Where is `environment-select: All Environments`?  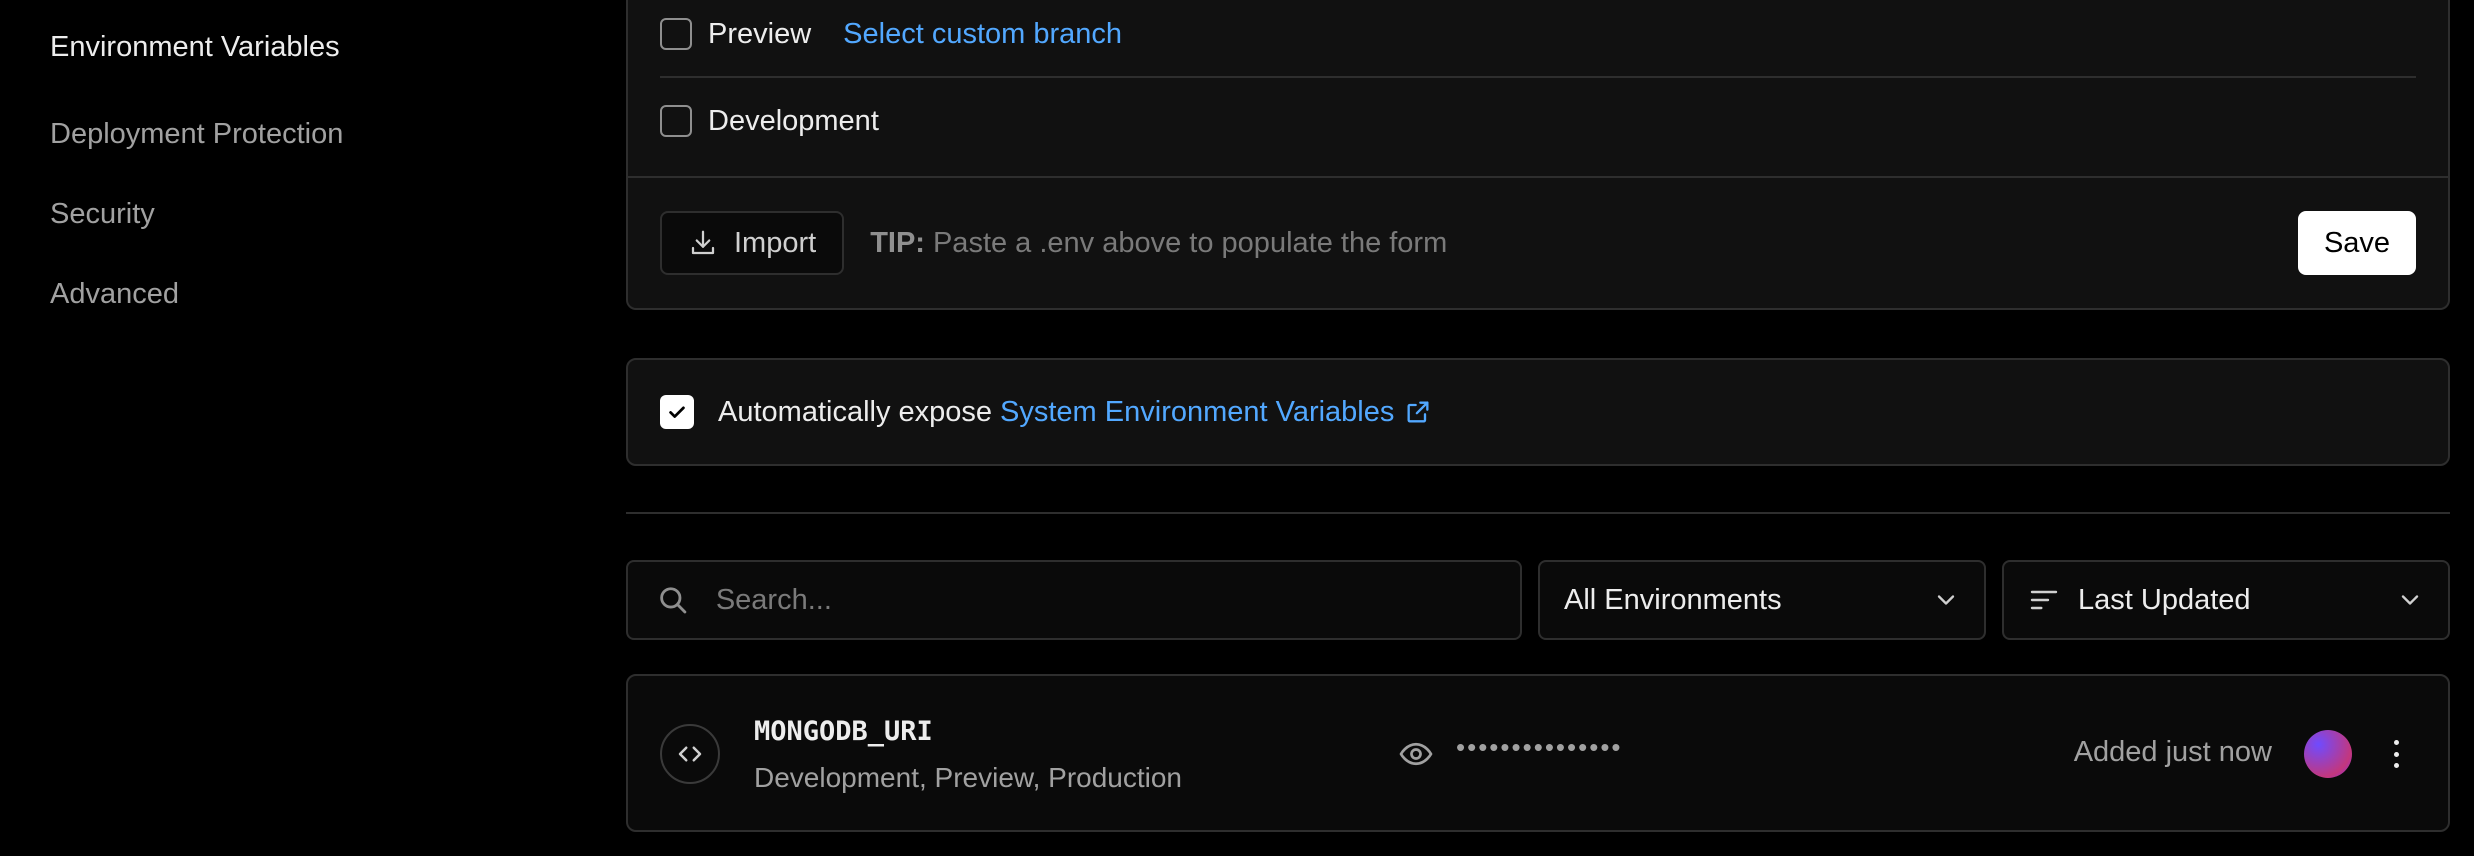 environment-select: All Environments is located at coordinates (1762, 600).